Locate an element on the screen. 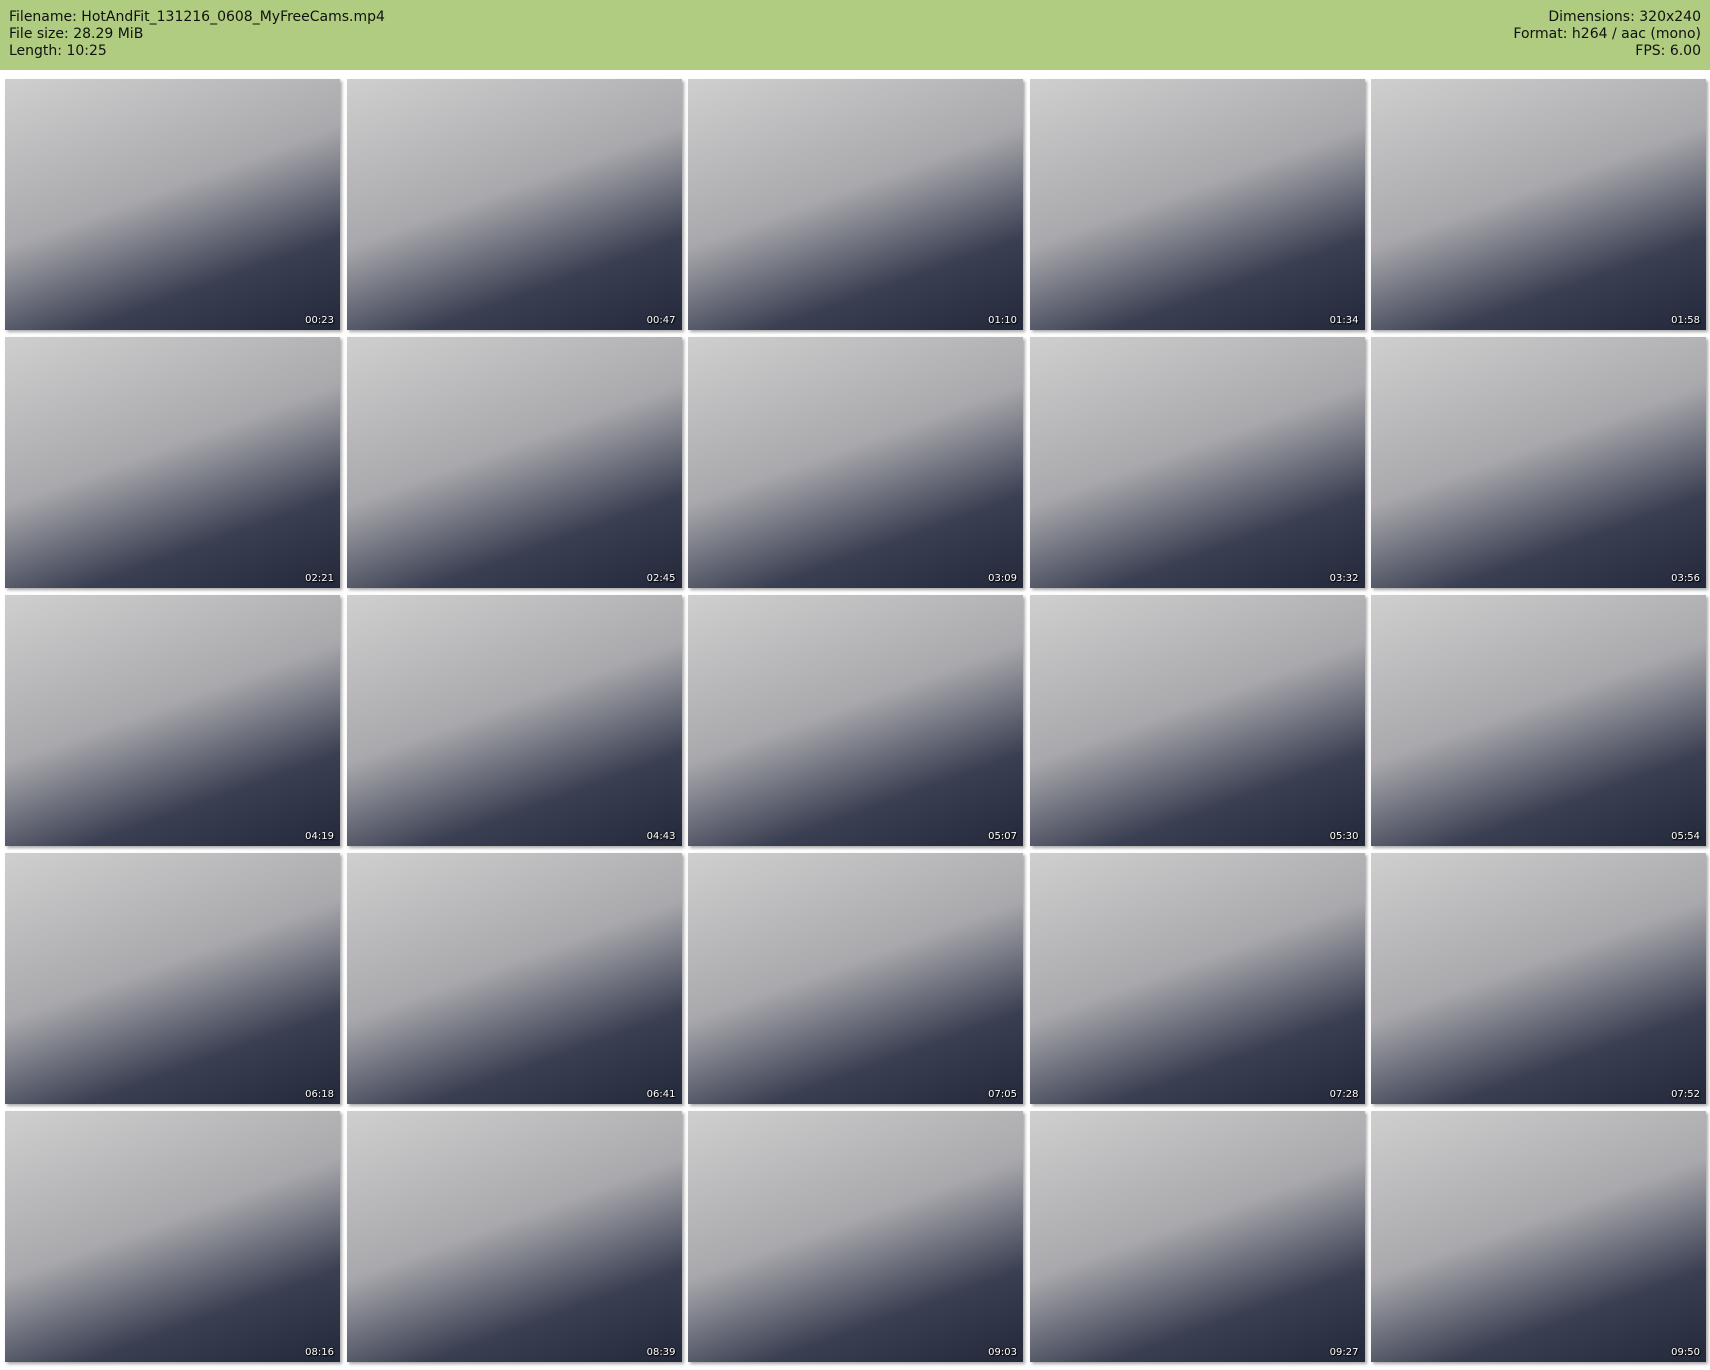 The width and height of the screenshot is (1710, 1370). video-thumbnail: 07:28 is located at coordinates (1197, 978).